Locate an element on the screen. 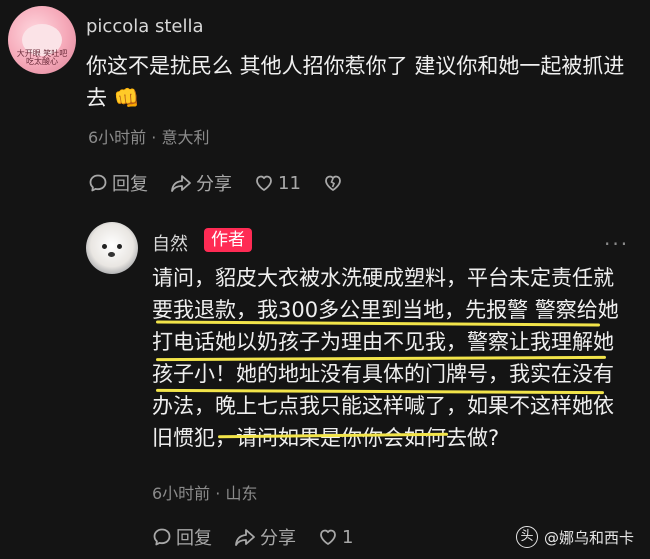 The image size is (650, 559). comment-text: 你这不是扰民么 其他人招你惹你了 建议你和她一起被抓进 去 👊 is located at coordinates (366, 82).